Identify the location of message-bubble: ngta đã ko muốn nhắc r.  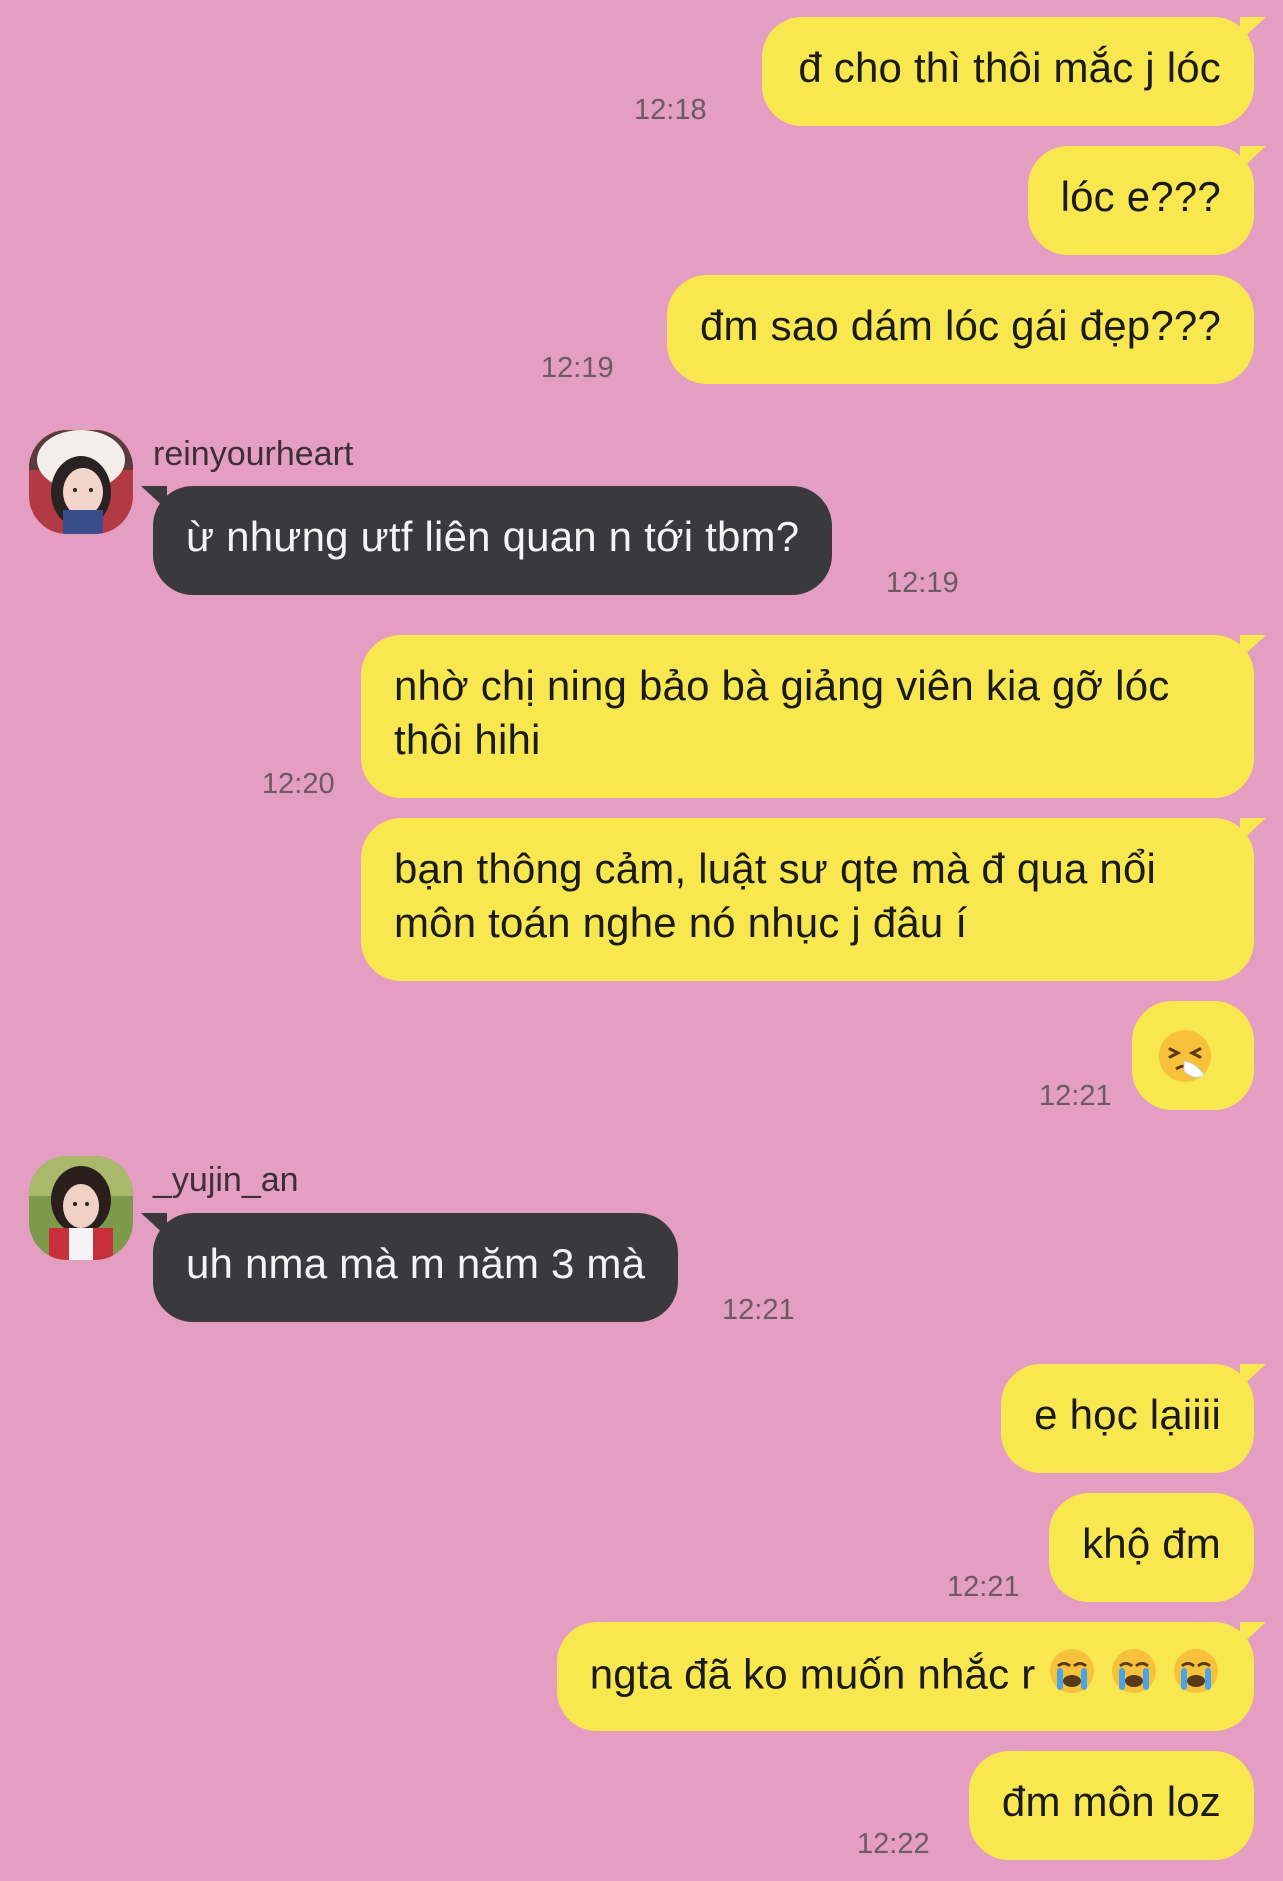
(905, 1676).